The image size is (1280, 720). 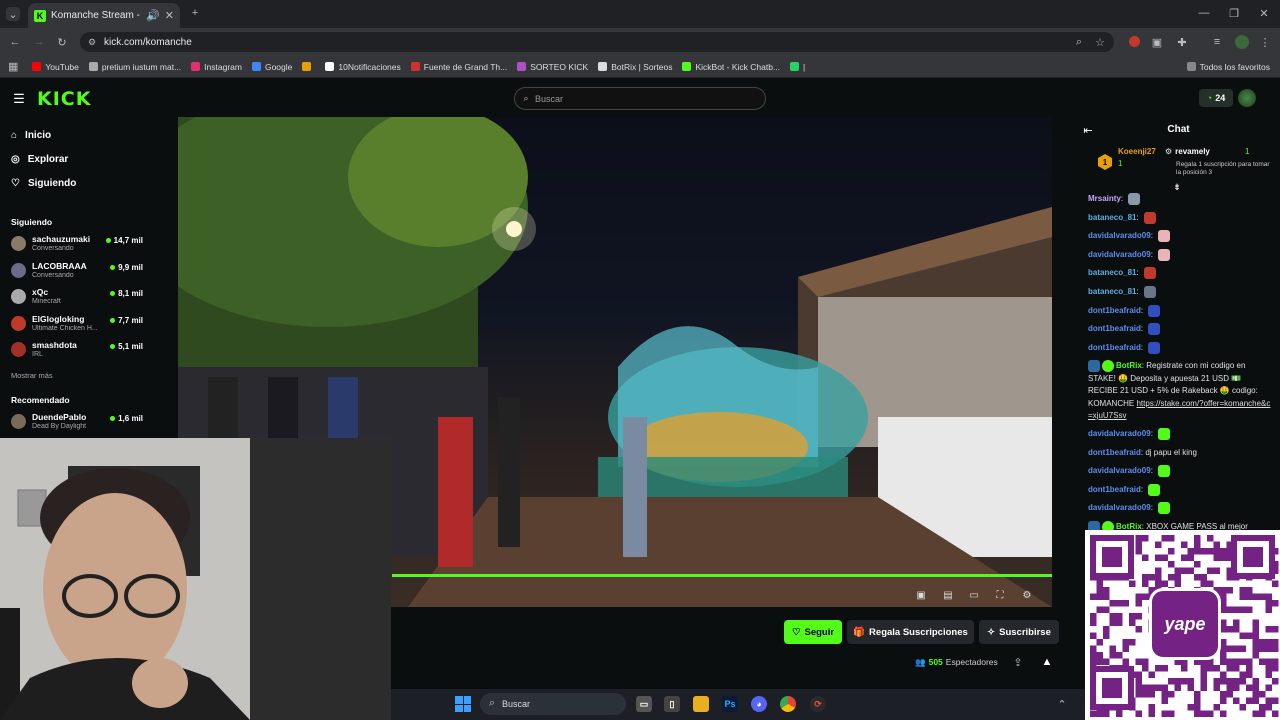 I want to click on channel-item: LACOBRAAA Conversando 9,9 mil, so click(x=78, y=274).